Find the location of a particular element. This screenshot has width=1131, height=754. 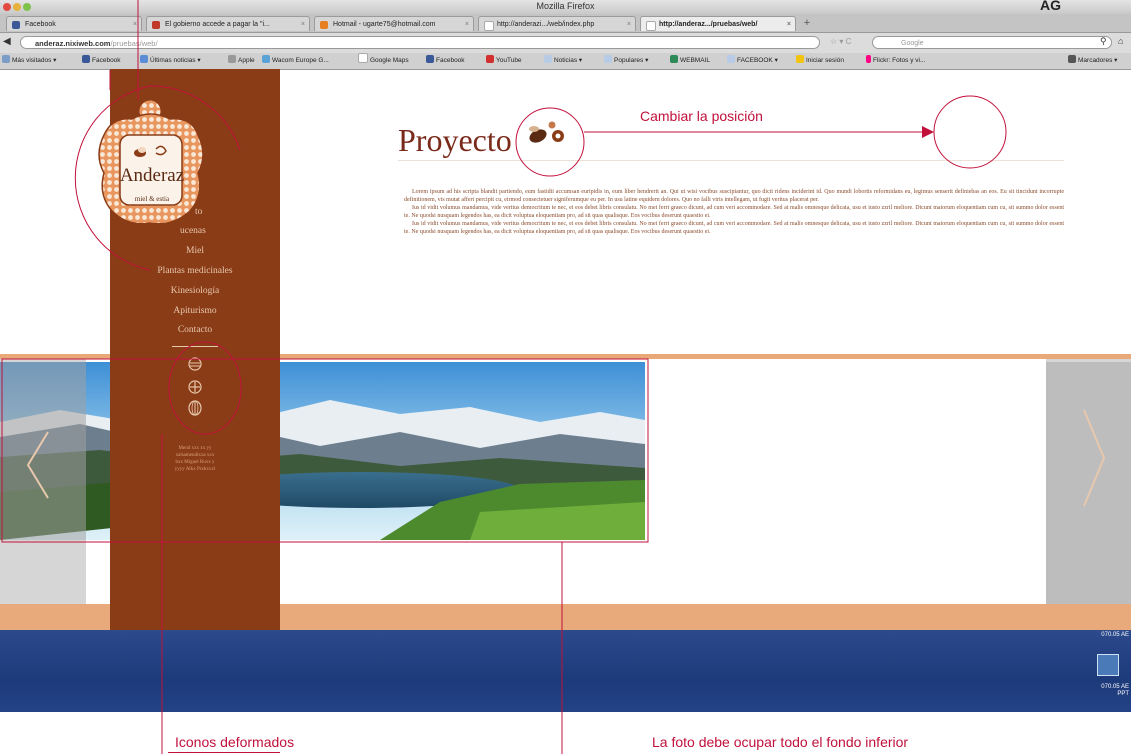

social-icons is located at coordinates (195, 389).